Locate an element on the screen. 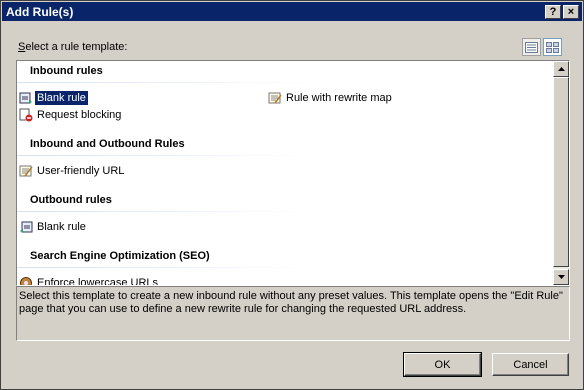 The image size is (584, 390). group-header-inbound-rules: Inbound rules is located at coordinates (66, 71).